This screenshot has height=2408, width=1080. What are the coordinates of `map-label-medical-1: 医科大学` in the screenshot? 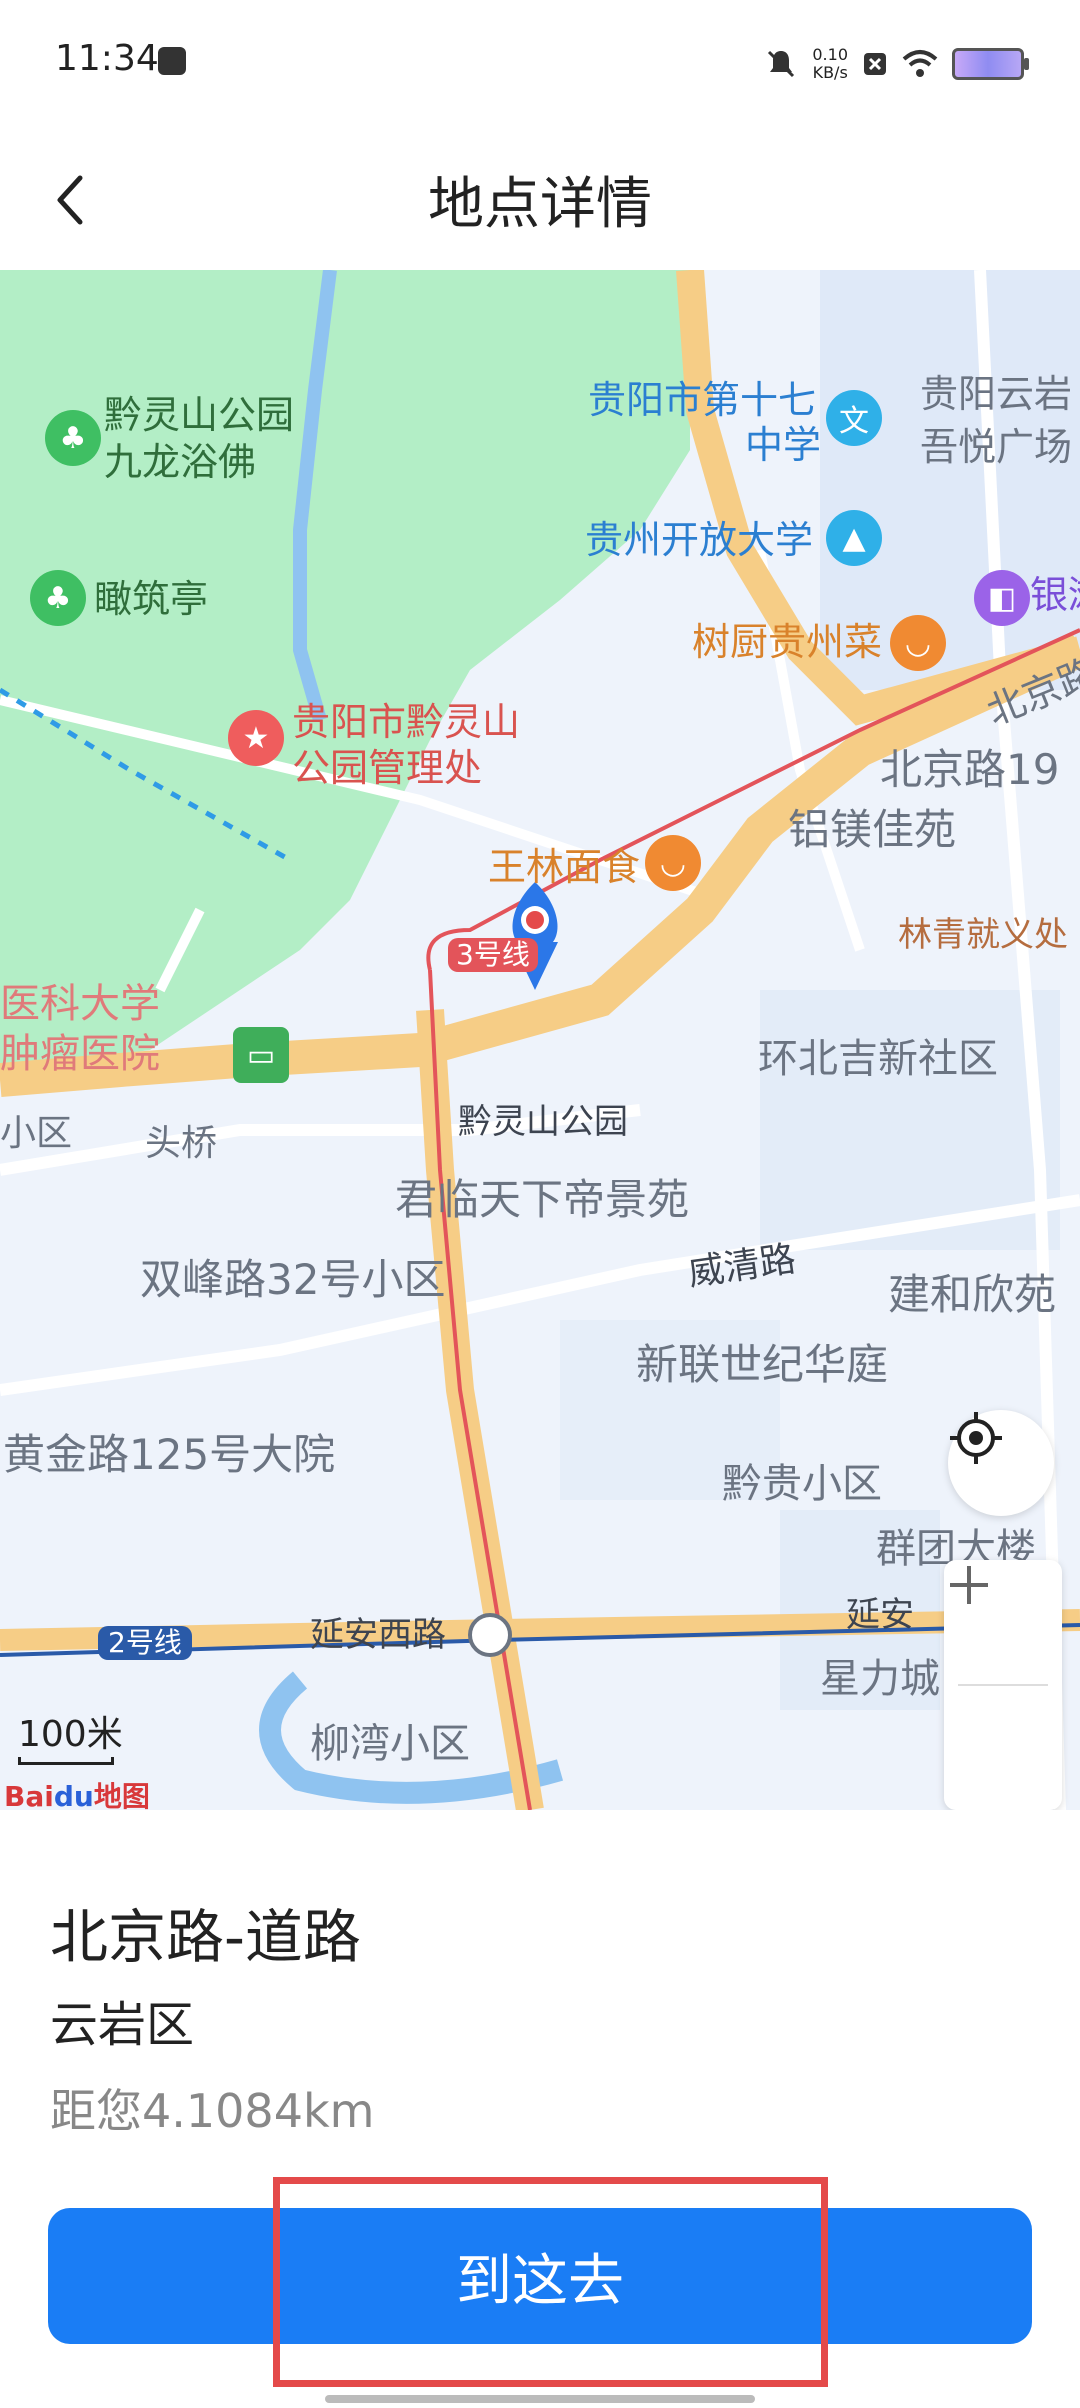 It's located at (80, 1004).